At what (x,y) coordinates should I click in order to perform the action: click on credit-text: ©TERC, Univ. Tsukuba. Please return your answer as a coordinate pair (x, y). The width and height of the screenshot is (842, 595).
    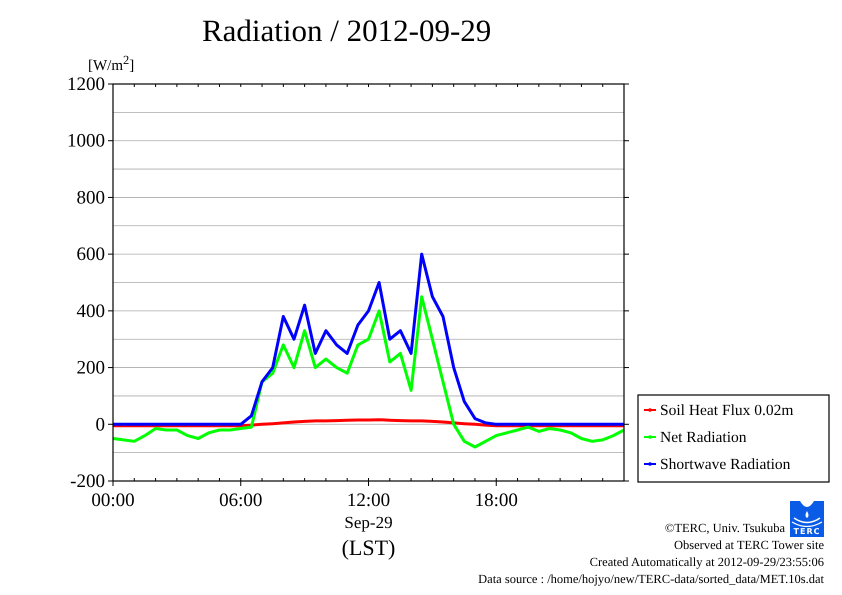
    Looking at the image, I should click on (724, 528).